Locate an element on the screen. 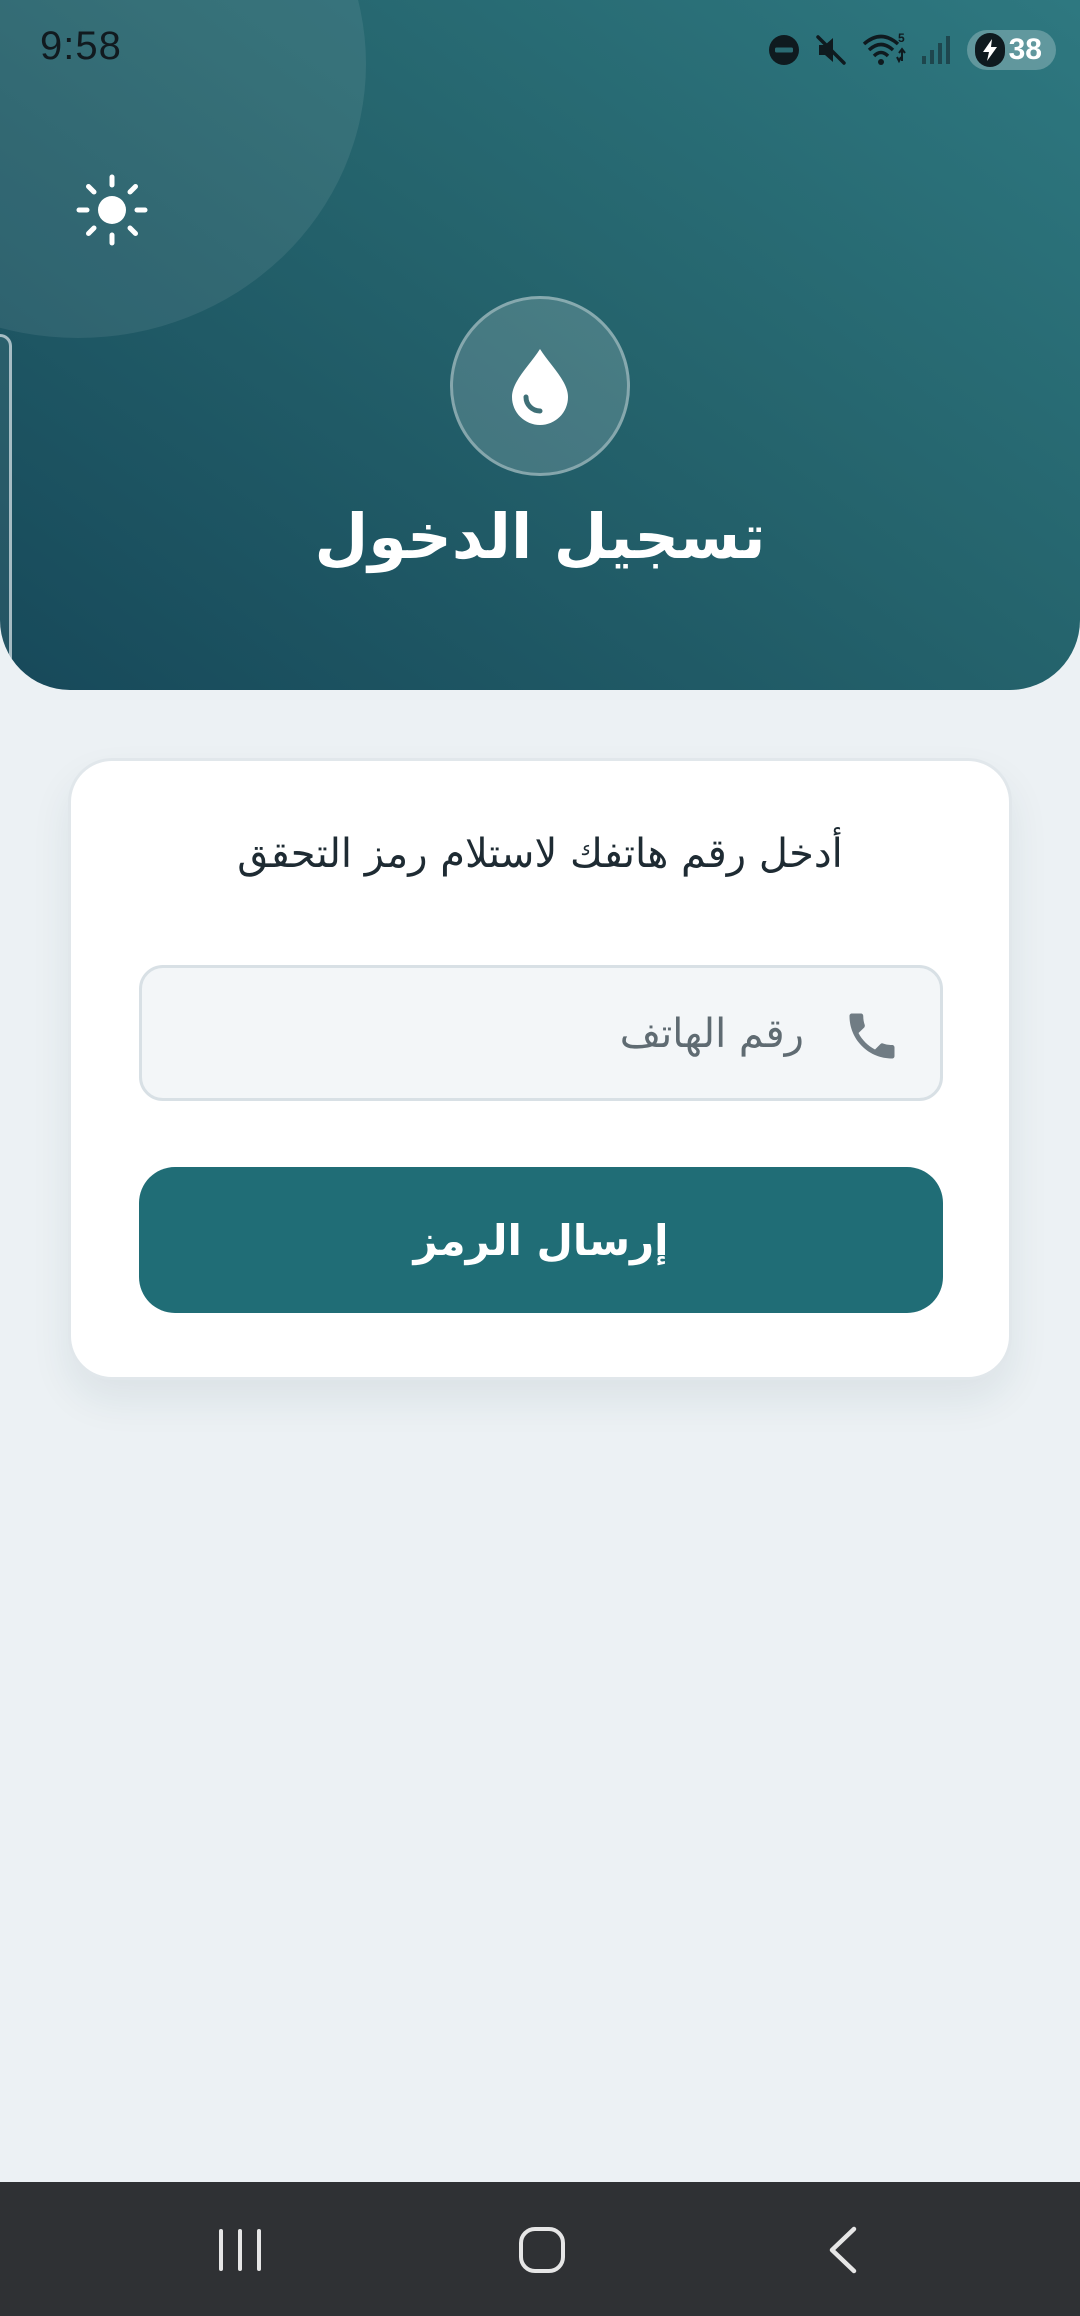 The width and height of the screenshot is (1080, 2316). recent-apps-button is located at coordinates (240, 2250).